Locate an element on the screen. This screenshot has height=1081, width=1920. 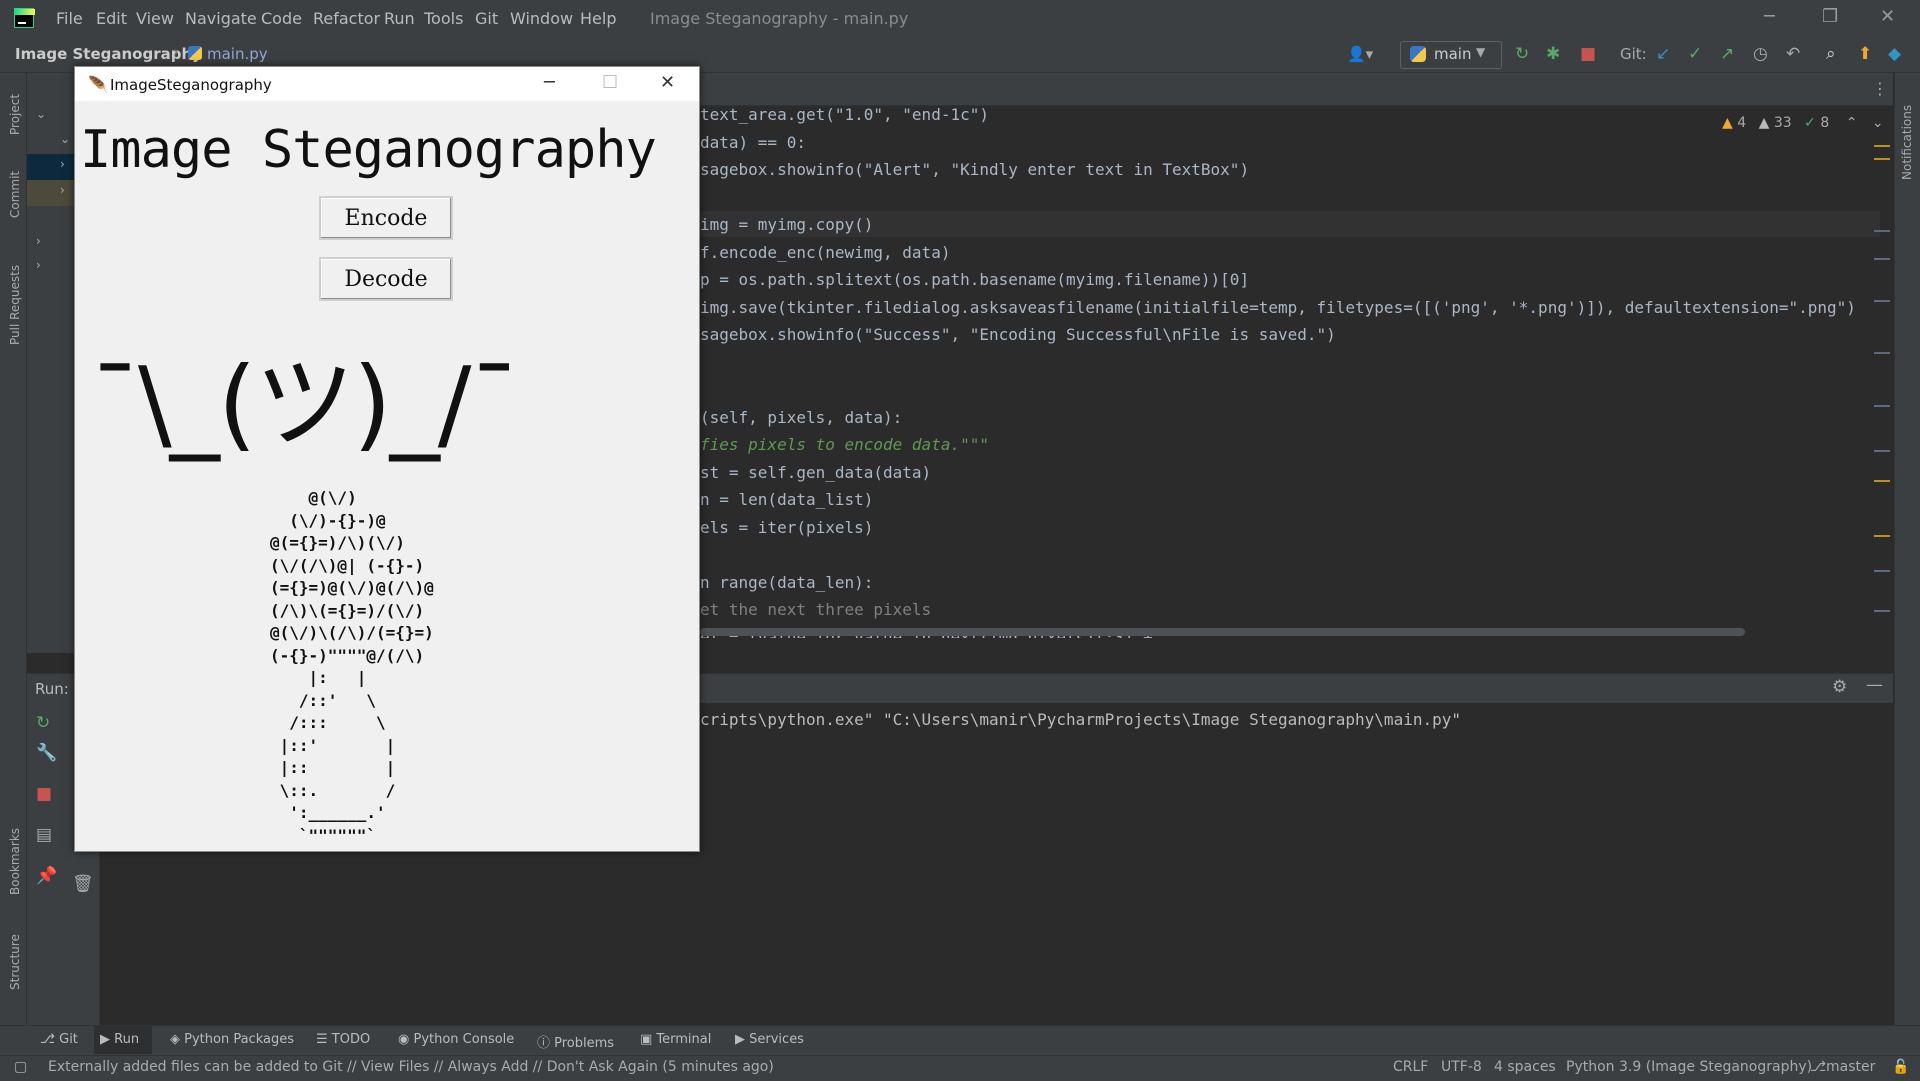
tab-python-console: ◉ Python Console is located at coordinates (456, 1039).